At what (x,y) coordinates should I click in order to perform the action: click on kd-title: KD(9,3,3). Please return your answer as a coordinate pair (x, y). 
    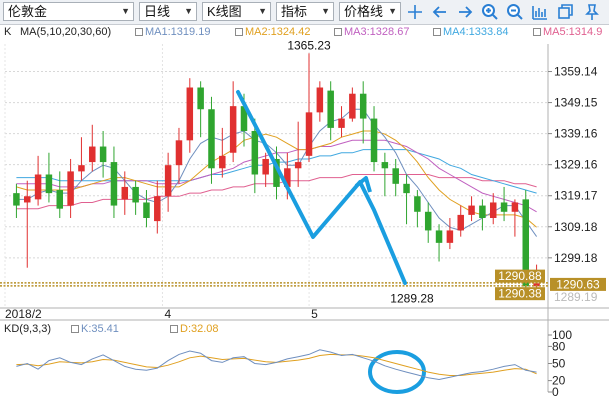
    Looking at the image, I should click on (28, 329).